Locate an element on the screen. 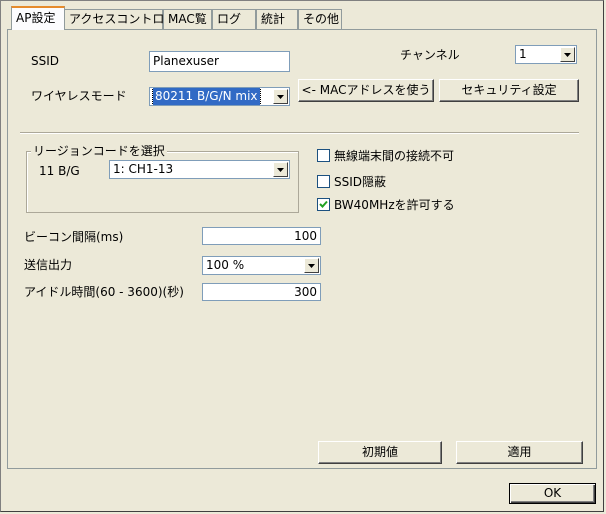 The width and height of the screenshot is (606, 514). tx-power-select: 100 % is located at coordinates (261, 265).